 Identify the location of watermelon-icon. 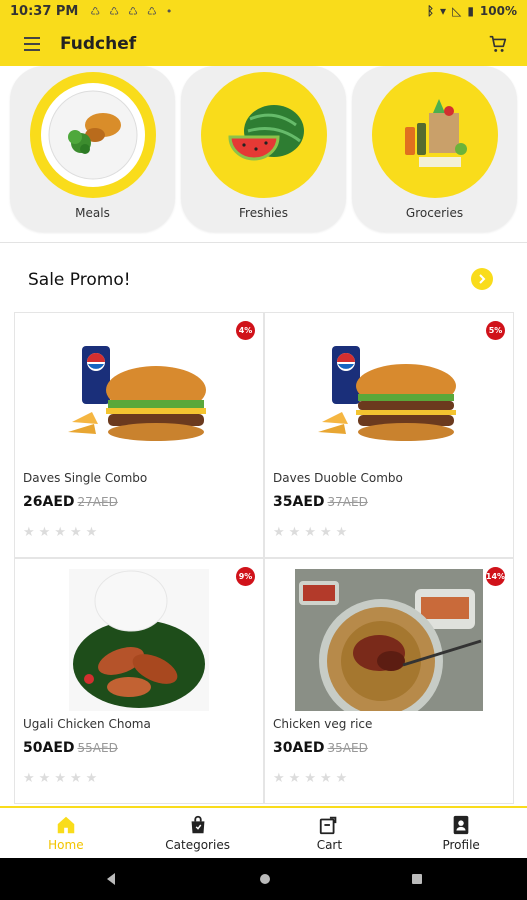
(264, 135).